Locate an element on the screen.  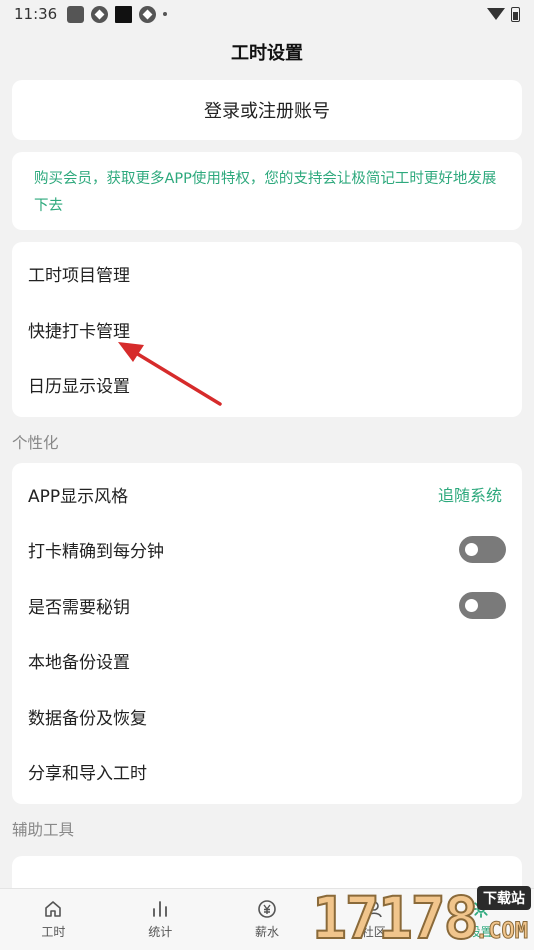
watermark-digits: 17178 is located at coordinates (395, 917).